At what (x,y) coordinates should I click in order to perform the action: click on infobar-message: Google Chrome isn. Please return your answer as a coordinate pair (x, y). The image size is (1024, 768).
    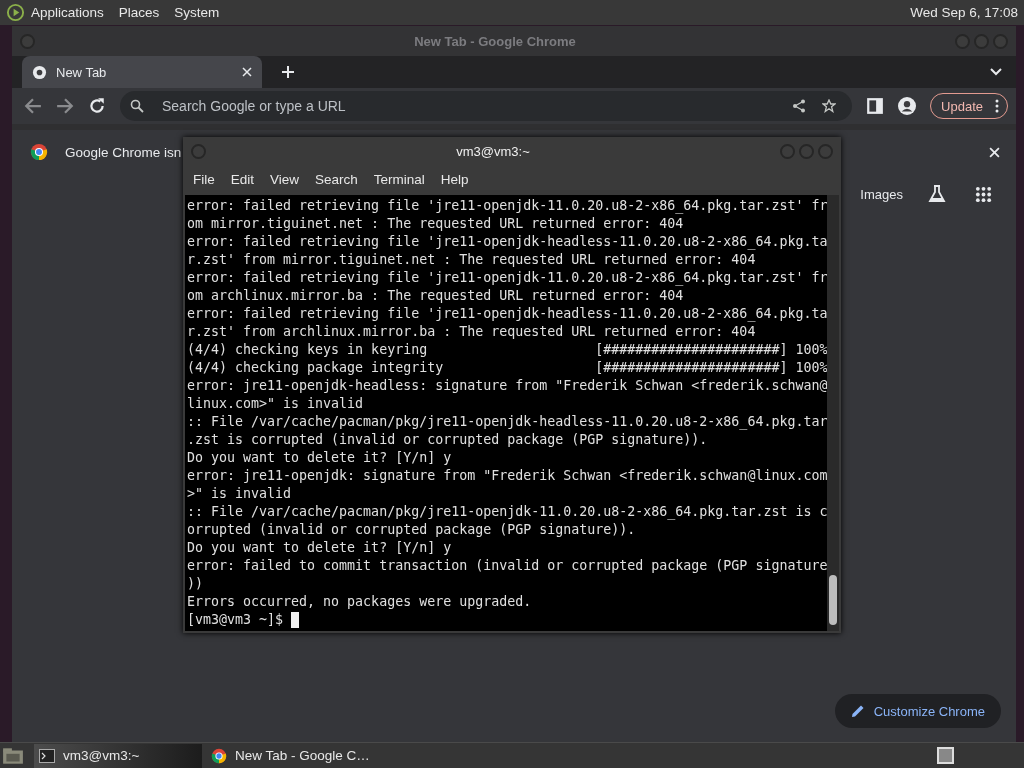
    Looking at the image, I should click on (123, 152).